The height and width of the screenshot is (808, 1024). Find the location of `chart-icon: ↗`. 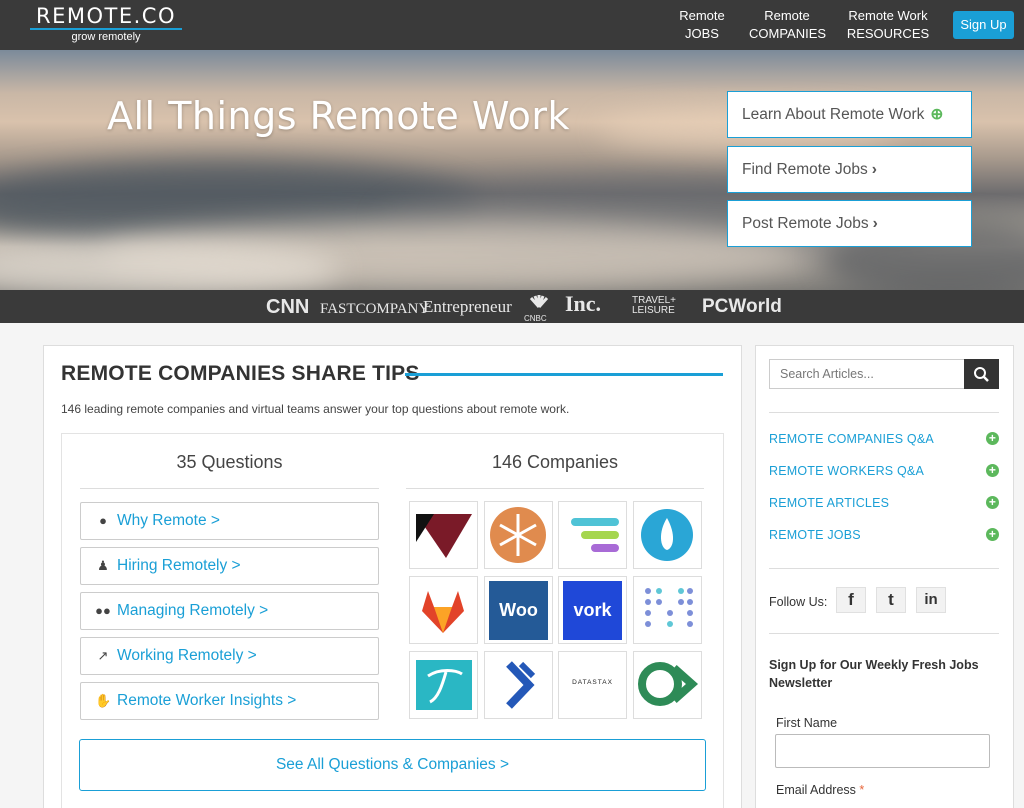

chart-icon: ↗ is located at coordinates (103, 655).